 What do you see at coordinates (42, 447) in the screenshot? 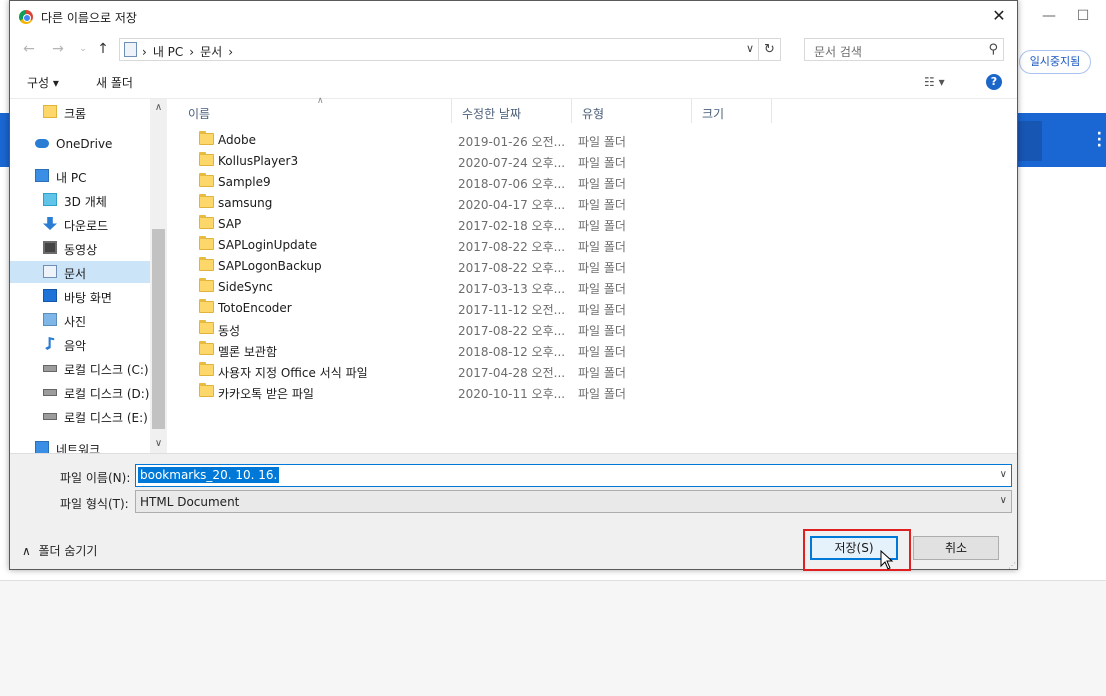
I see `network-icon` at bounding box center [42, 447].